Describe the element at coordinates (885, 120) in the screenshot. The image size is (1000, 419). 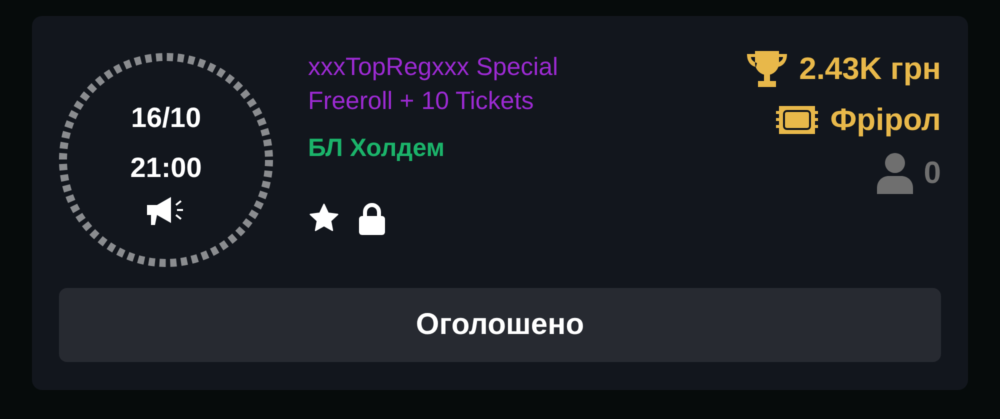
I see `buy-in-label: Фрірол` at that location.